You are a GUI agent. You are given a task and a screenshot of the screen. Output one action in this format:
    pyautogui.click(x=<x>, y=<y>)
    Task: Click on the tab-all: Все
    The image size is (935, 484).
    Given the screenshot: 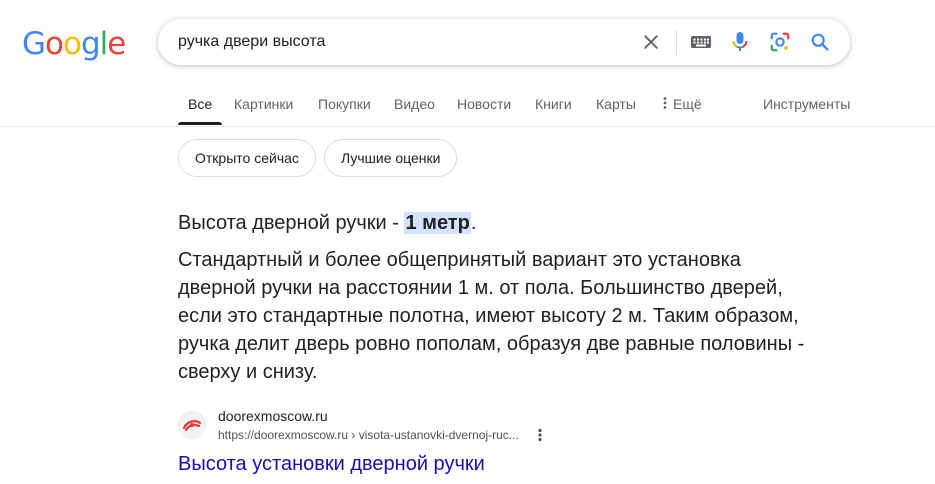 What is the action you would take?
    pyautogui.click(x=200, y=104)
    